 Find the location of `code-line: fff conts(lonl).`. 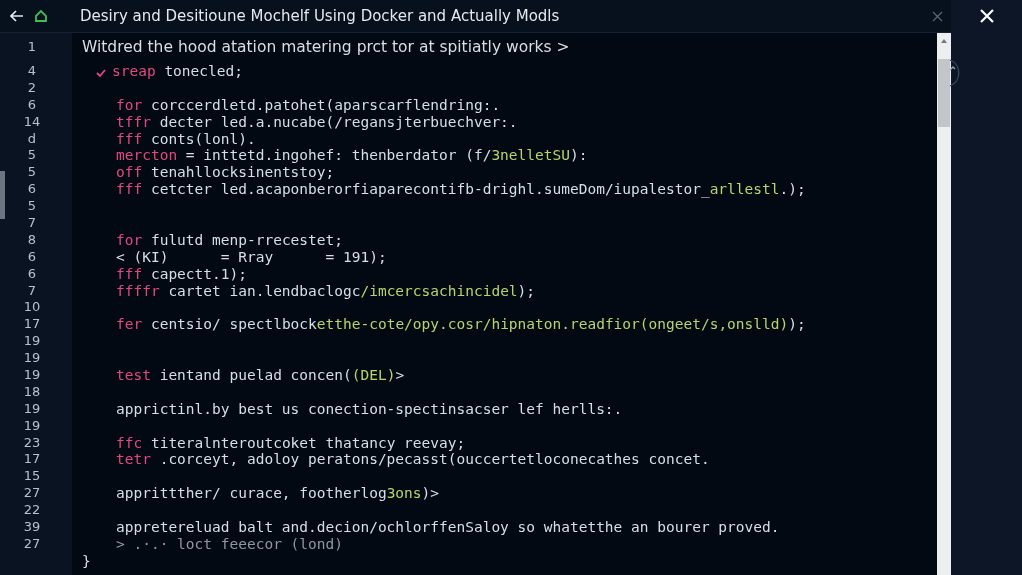

code-line: fff conts(lonl). is located at coordinates (186, 139).